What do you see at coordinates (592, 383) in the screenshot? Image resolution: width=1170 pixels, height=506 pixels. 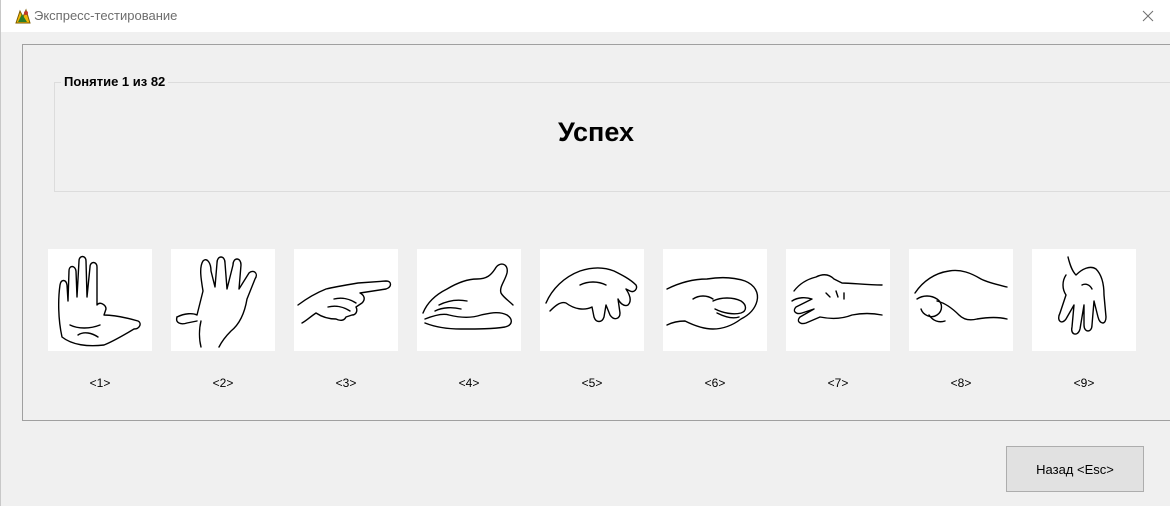 I see `hand-label-5: <5>` at bounding box center [592, 383].